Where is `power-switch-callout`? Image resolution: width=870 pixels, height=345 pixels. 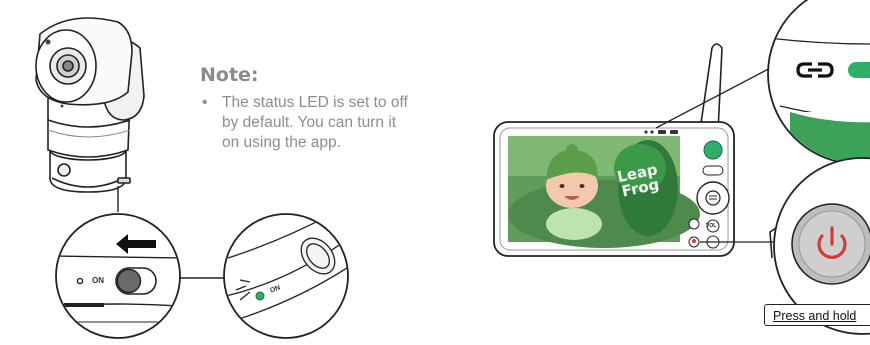
power-switch-callout is located at coordinates (118, 276).